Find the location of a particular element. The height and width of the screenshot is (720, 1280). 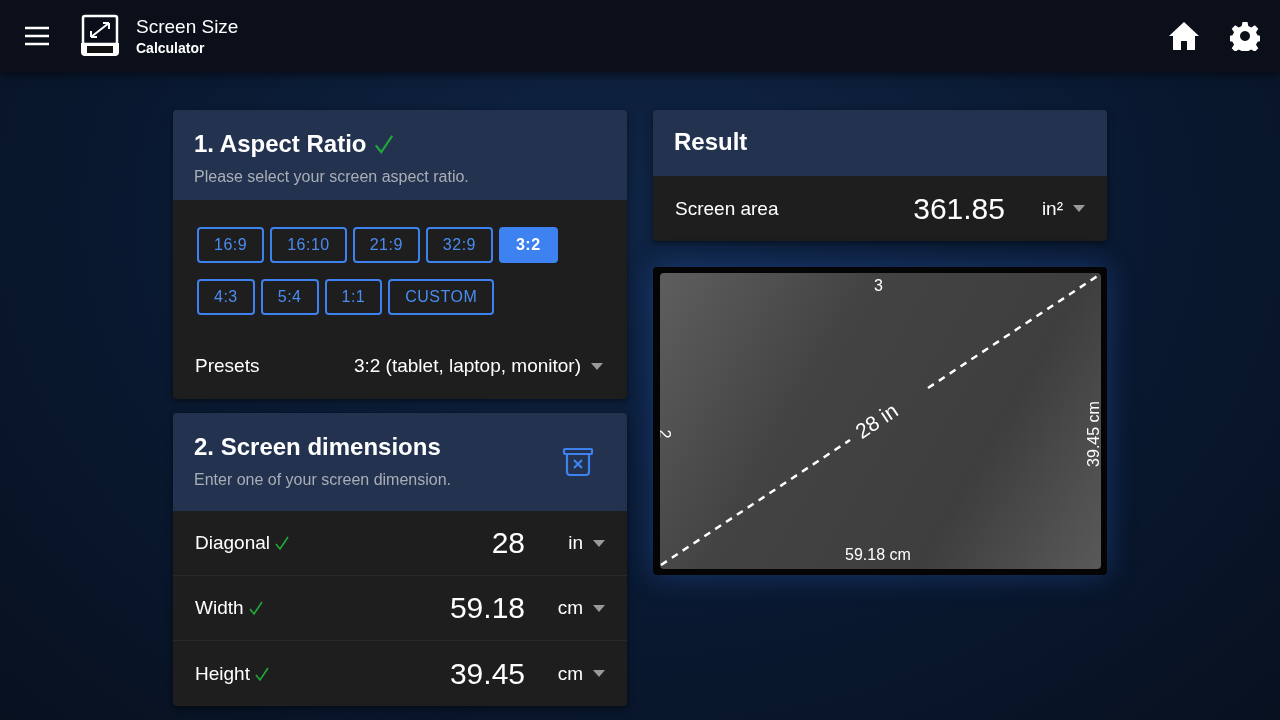

ratio-button: 1:1 is located at coordinates (353, 297).